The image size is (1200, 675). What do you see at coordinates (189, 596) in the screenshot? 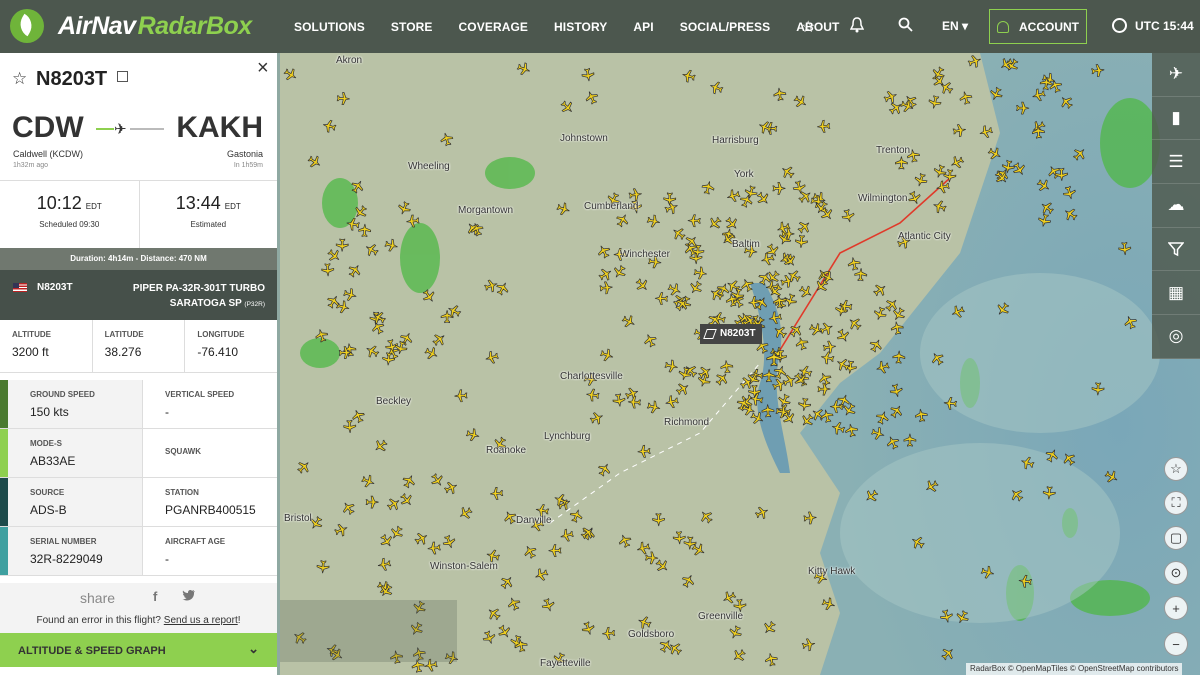
I see `twitter-icon` at bounding box center [189, 596].